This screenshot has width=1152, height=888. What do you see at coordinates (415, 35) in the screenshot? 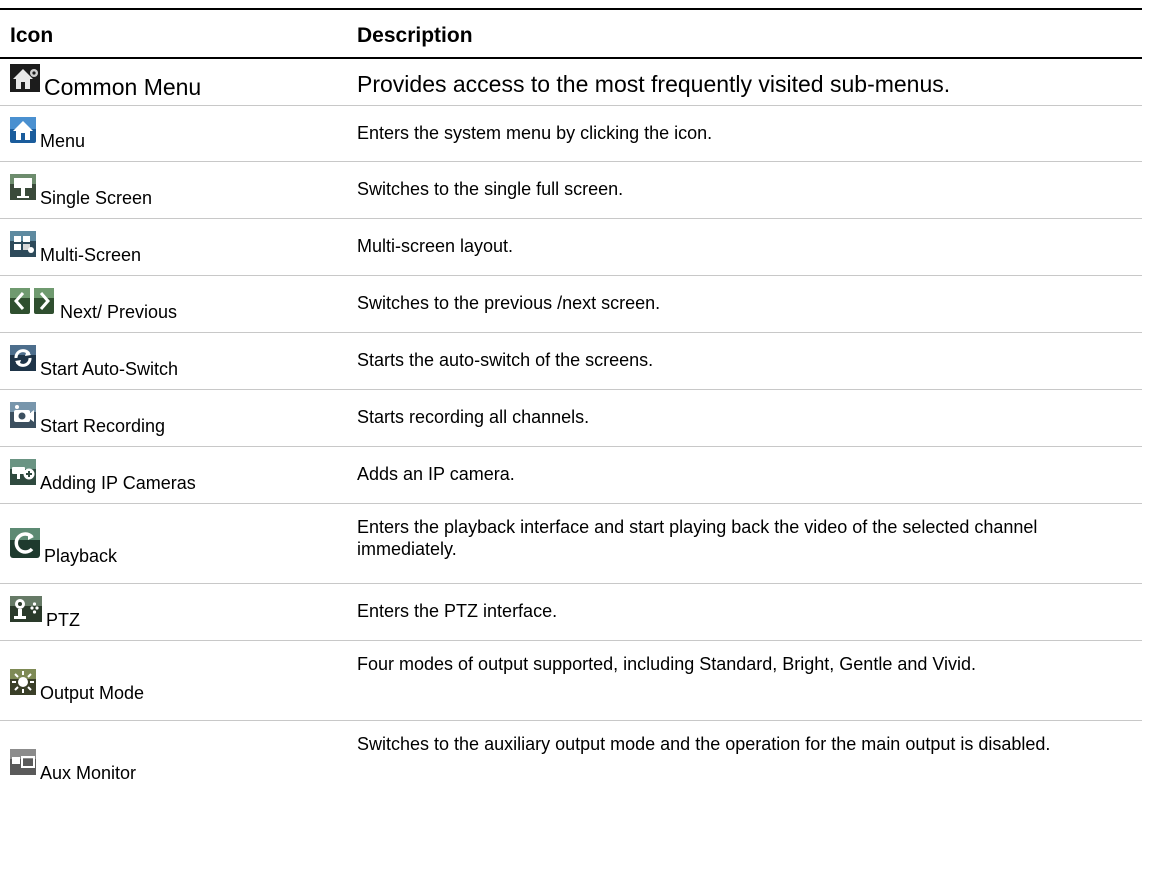
I see `header-description-column: Description` at bounding box center [415, 35].